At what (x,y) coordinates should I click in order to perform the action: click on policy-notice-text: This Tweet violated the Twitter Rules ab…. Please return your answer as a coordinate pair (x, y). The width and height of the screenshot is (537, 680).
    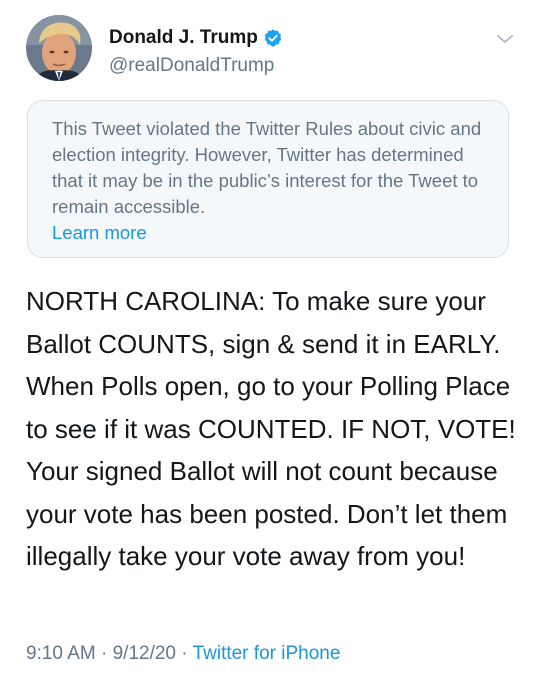
    Looking at the image, I should click on (267, 167).